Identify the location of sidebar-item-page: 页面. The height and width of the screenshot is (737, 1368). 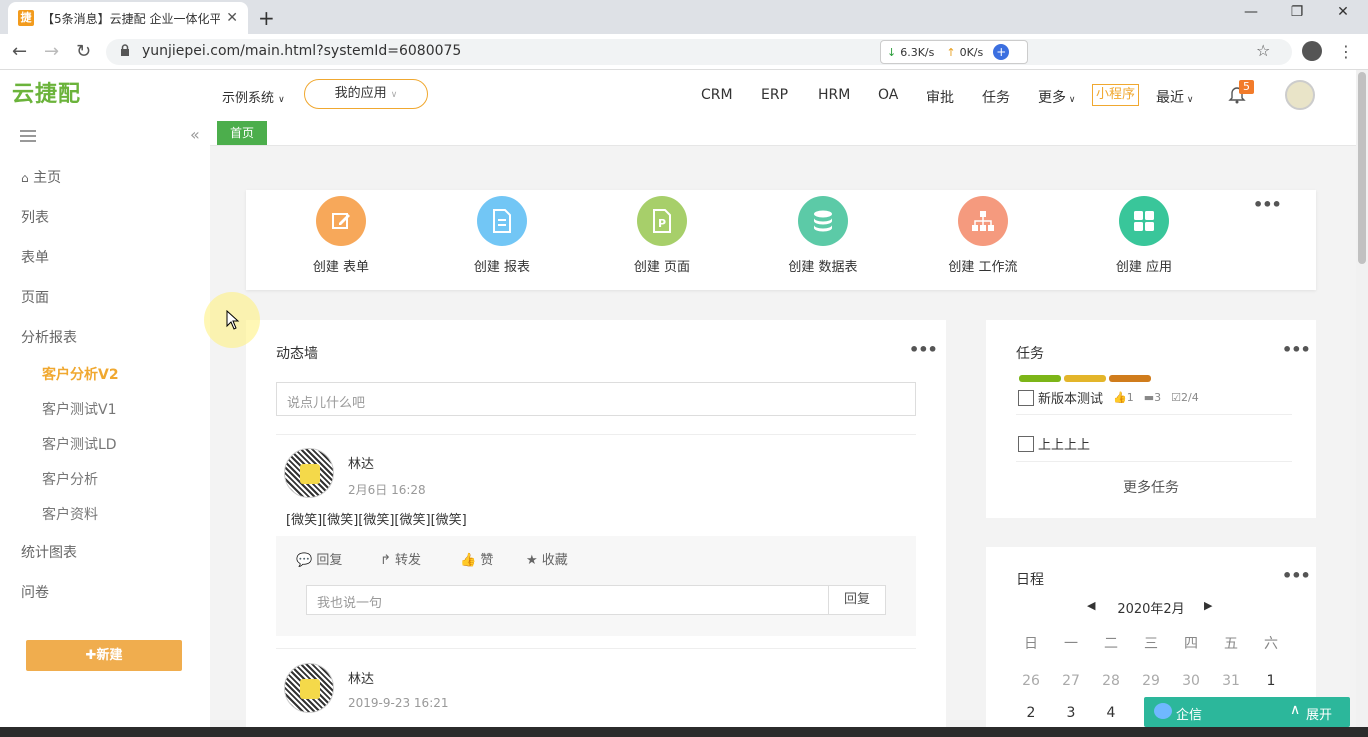
(35, 297).